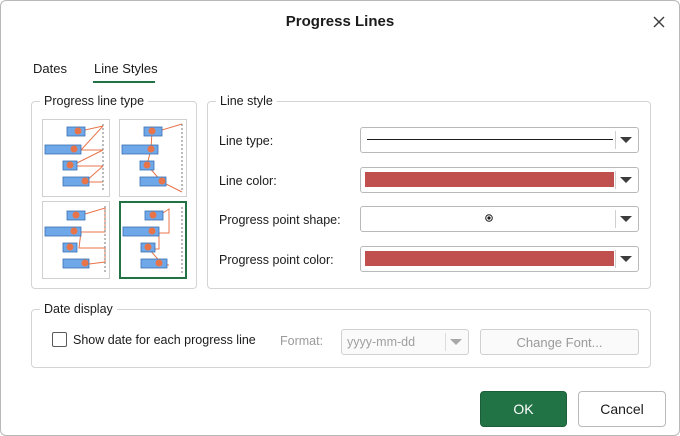 Image resolution: width=680 pixels, height=436 pixels. Describe the element at coordinates (280, 220) in the screenshot. I see `point-shape-label: Progress point shape:` at that location.